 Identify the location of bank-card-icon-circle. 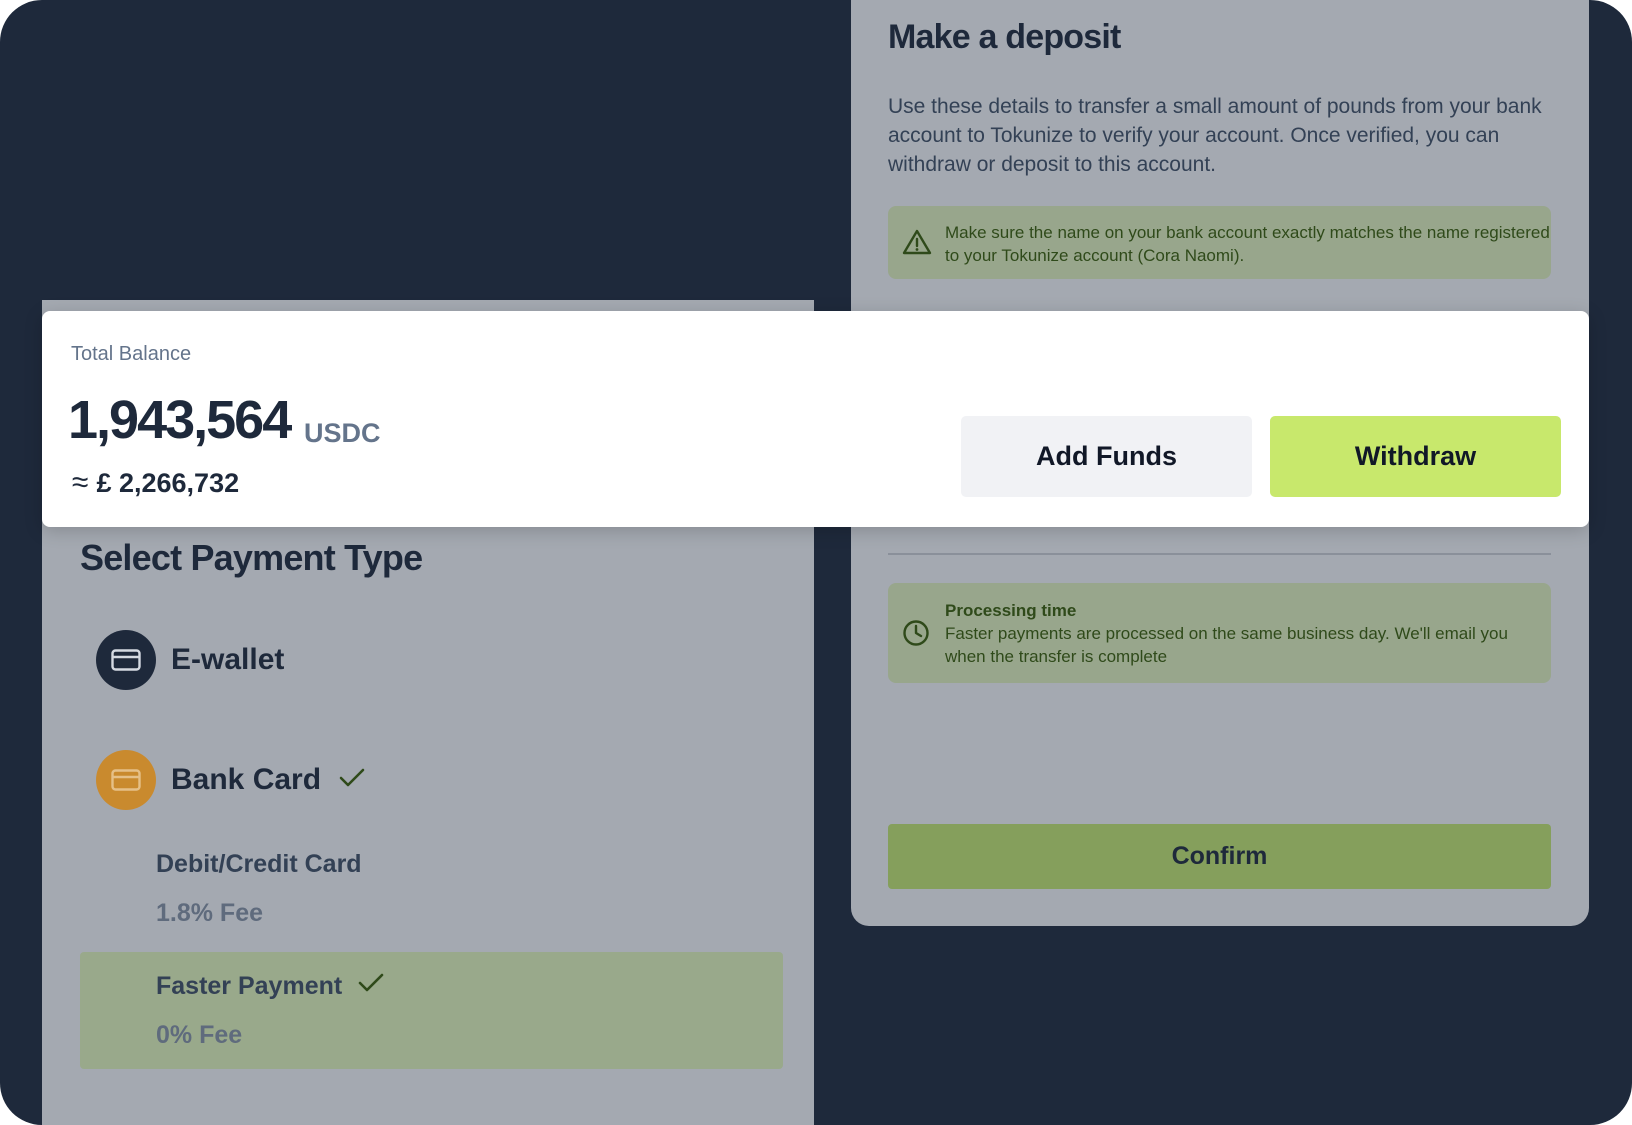
(126, 780).